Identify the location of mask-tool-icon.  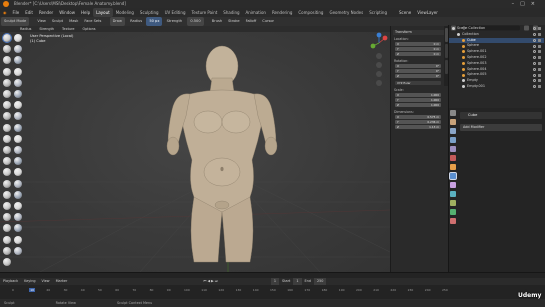
(7, 183).